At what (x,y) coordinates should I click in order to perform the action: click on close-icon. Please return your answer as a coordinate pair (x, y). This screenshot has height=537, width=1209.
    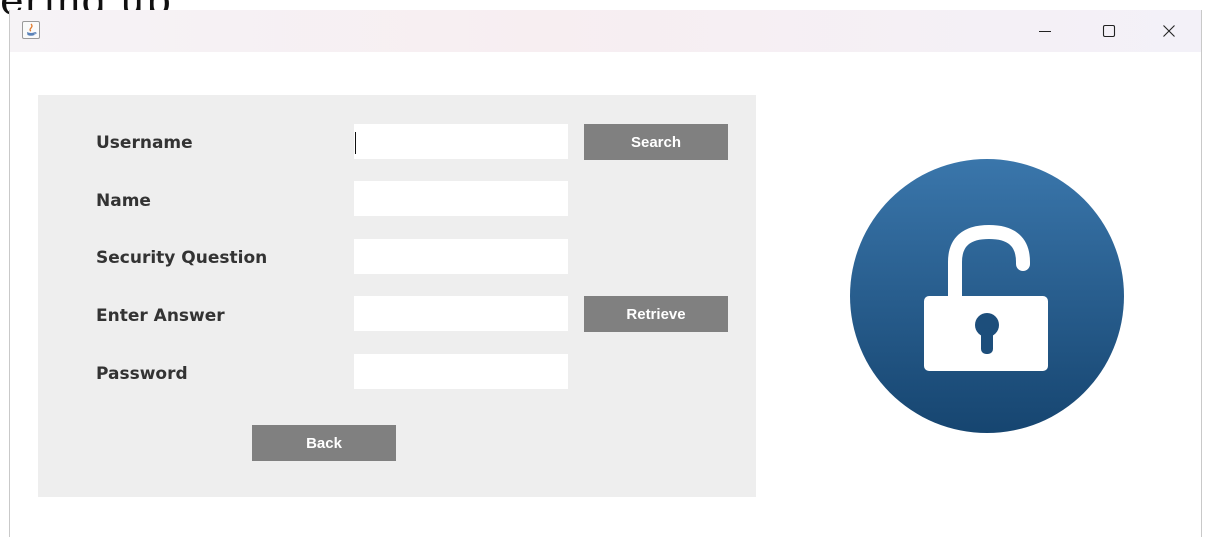
    Looking at the image, I should click on (1169, 31).